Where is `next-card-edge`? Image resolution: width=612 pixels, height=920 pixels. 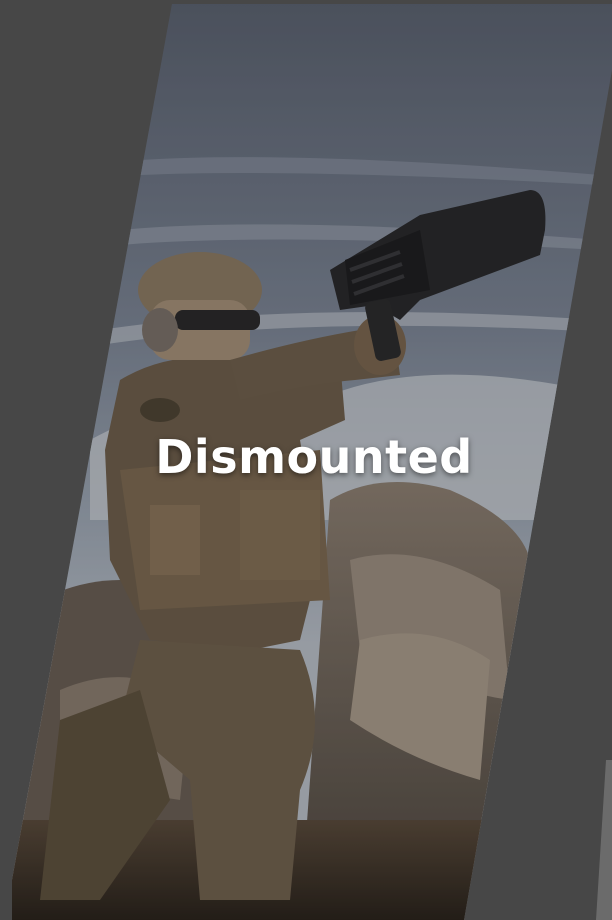 next-card-edge is located at coordinates (604, 840).